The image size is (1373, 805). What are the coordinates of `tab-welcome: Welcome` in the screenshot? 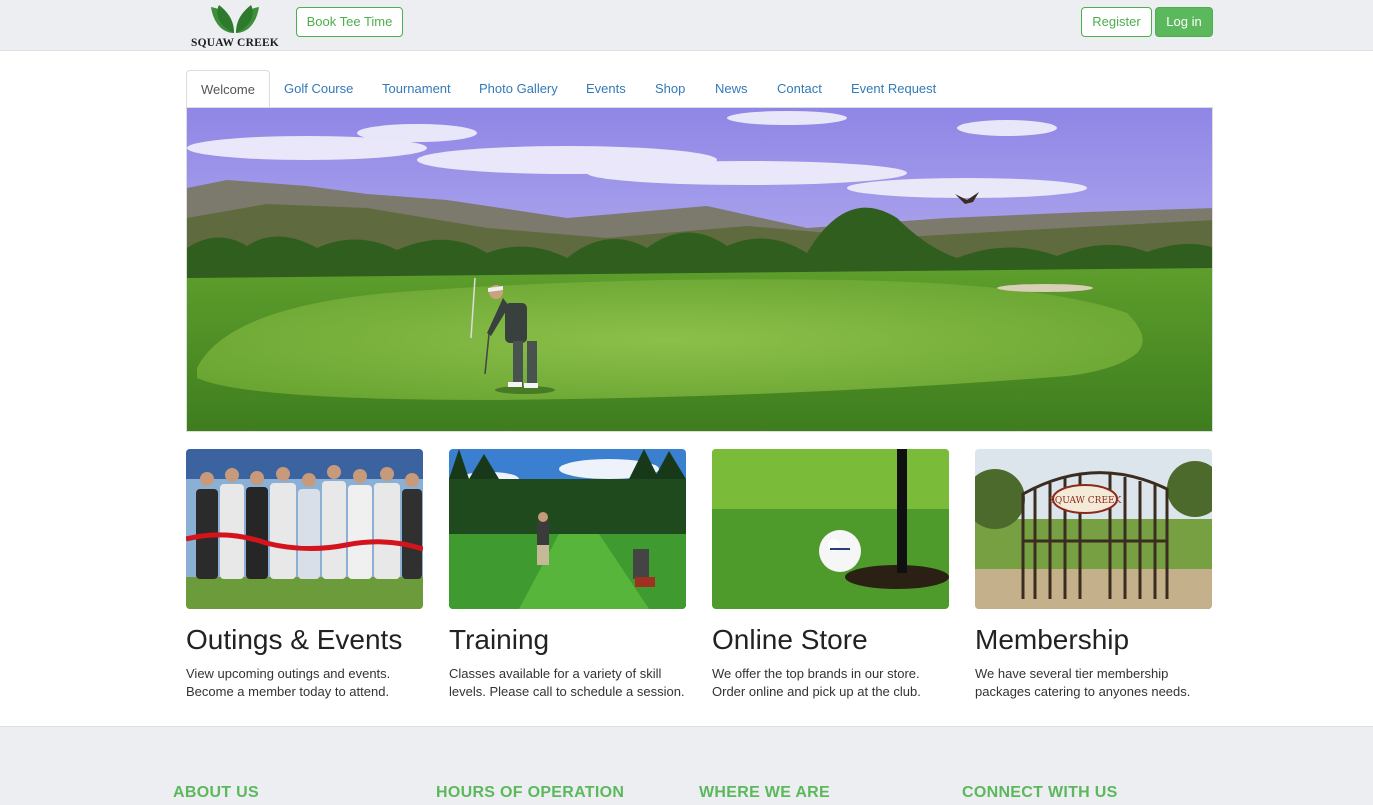 It's located at (228, 89).